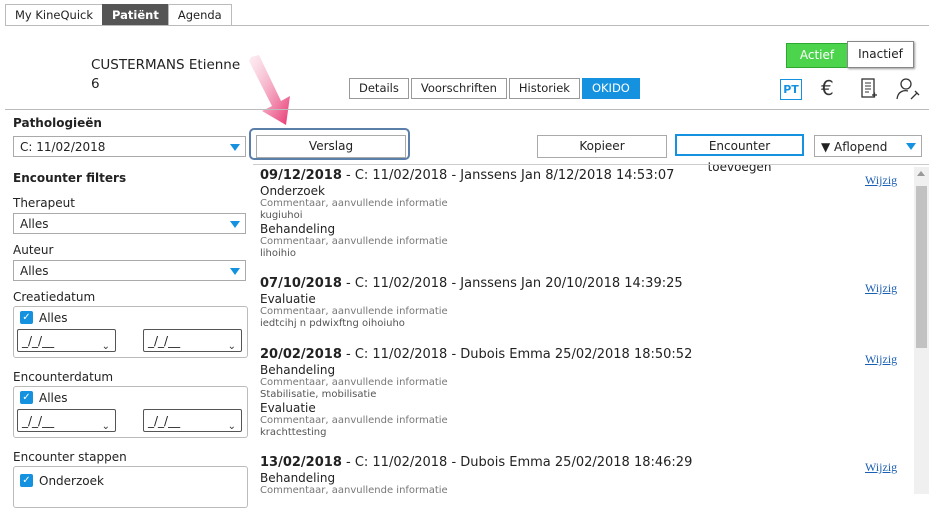 The image size is (929, 508). Describe the element at coordinates (129, 270) in the screenshot. I see `author-select: Alles` at that location.